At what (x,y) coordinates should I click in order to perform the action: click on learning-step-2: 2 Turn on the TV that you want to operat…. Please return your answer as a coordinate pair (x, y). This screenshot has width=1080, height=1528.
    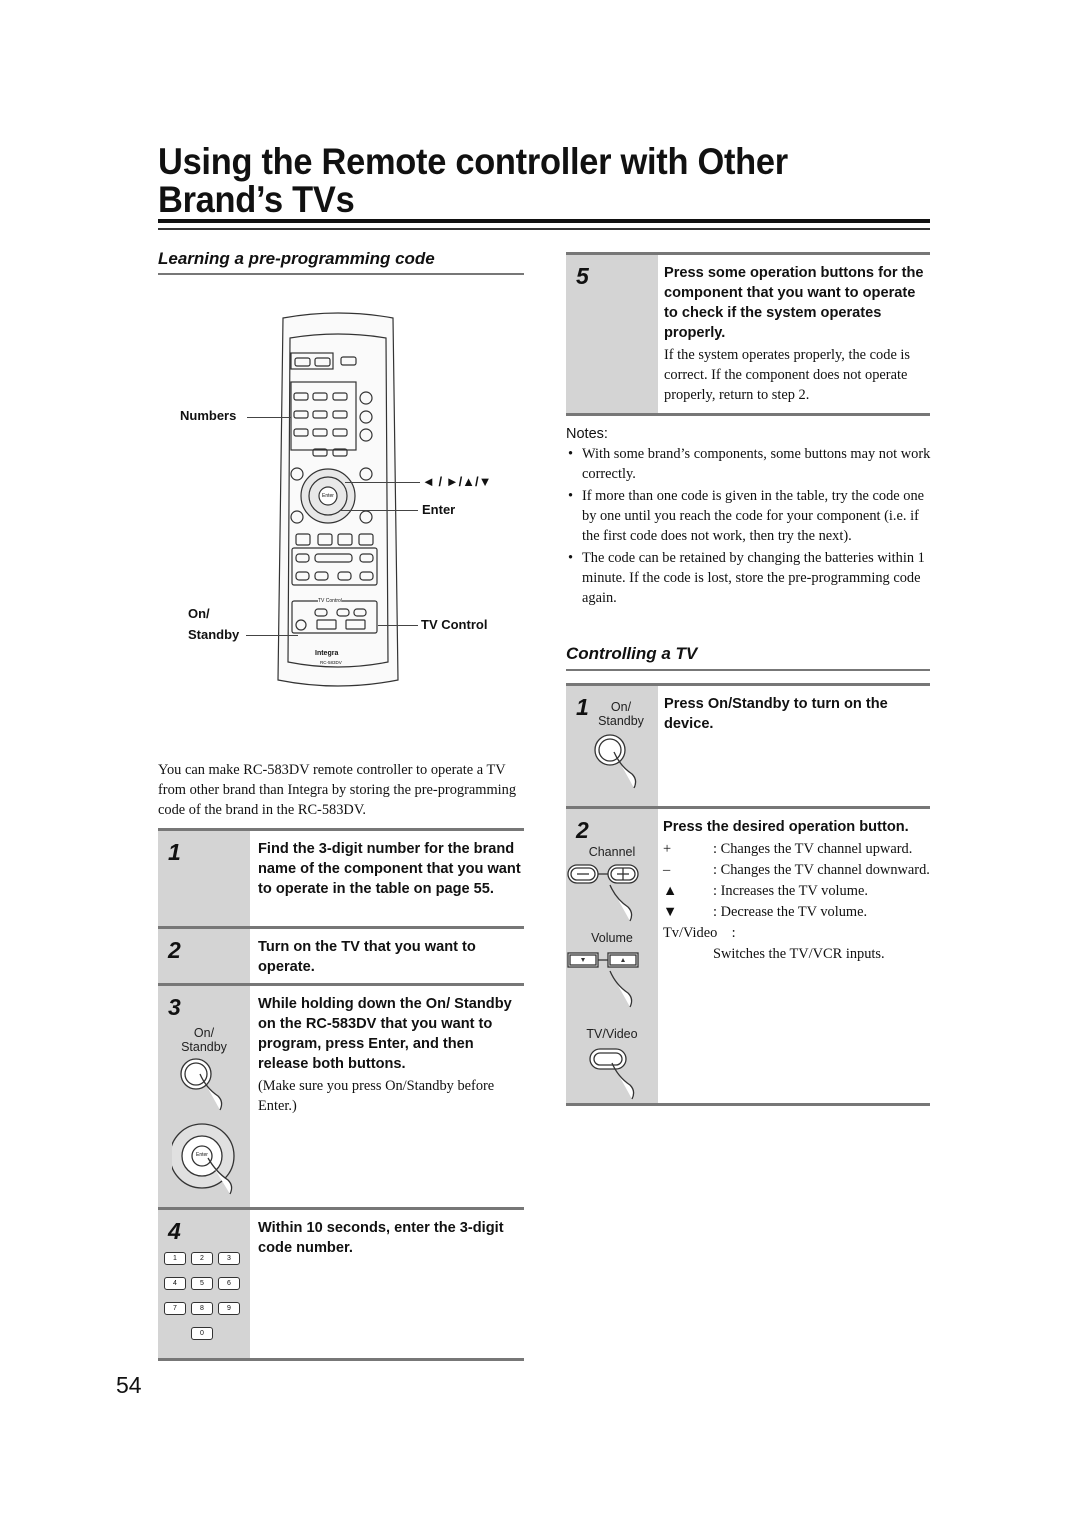
    Looking at the image, I should click on (341, 955).